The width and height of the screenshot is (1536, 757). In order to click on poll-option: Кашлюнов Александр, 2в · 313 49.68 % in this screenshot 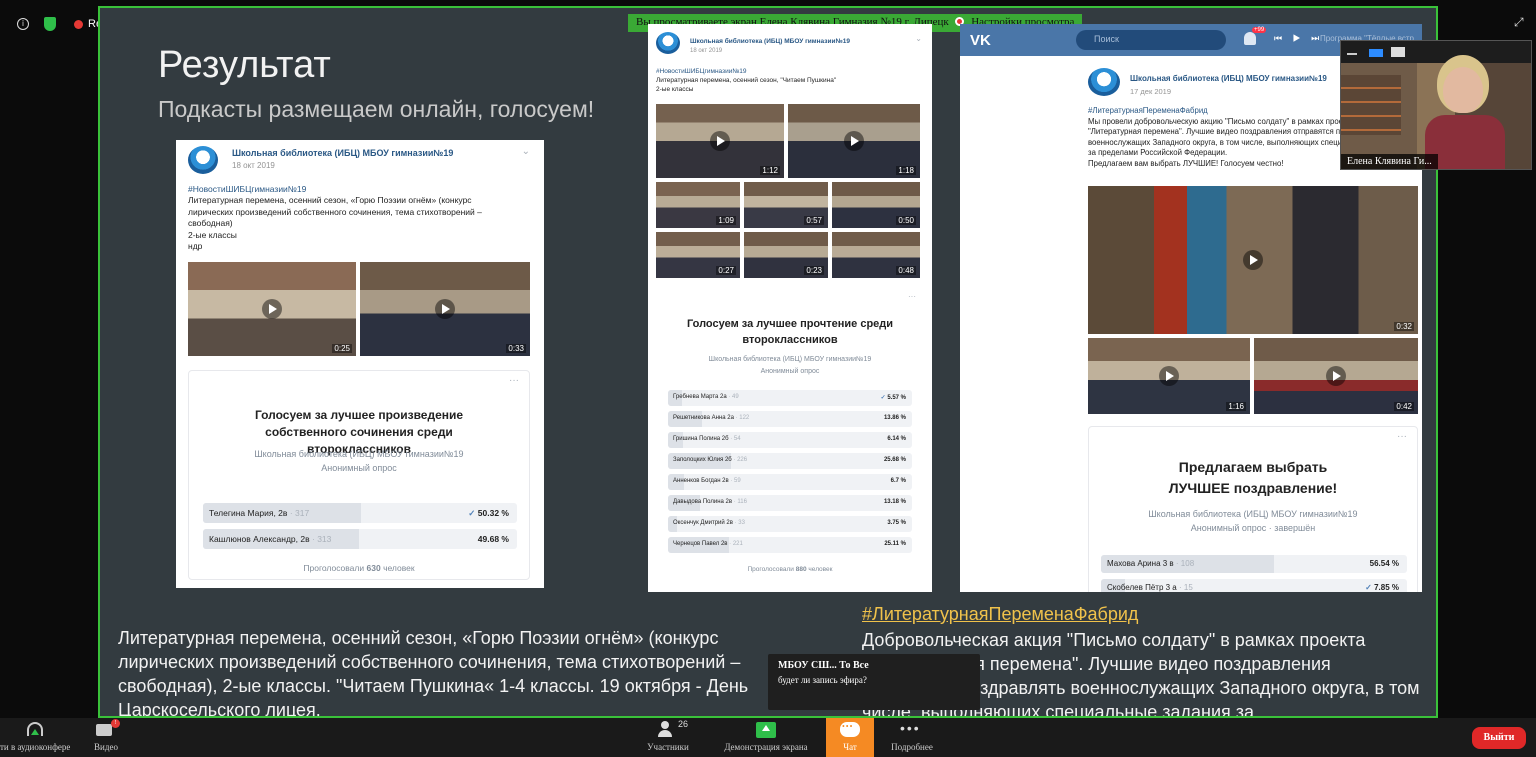, I will do `click(360, 539)`.